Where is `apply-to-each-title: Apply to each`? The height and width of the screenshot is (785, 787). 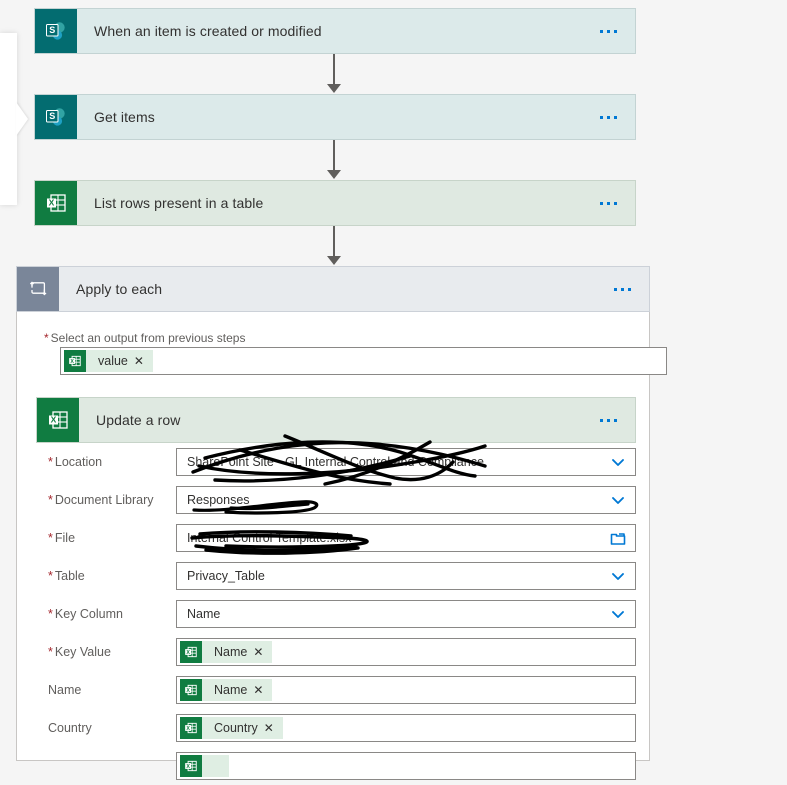
apply-to-each-title: Apply to each is located at coordinates (119, 289).